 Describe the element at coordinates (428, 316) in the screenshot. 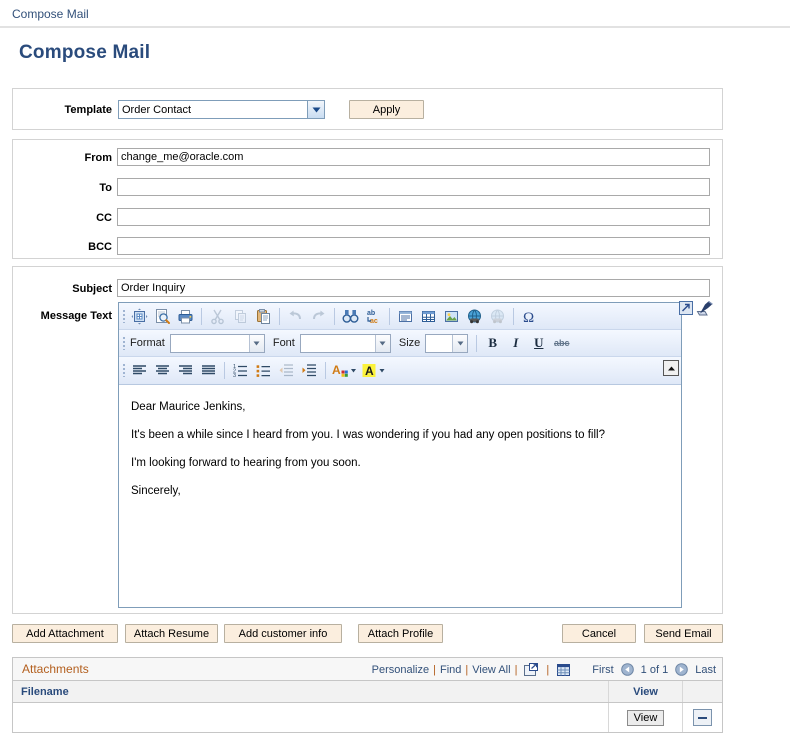

I see `table-icon` at that location.